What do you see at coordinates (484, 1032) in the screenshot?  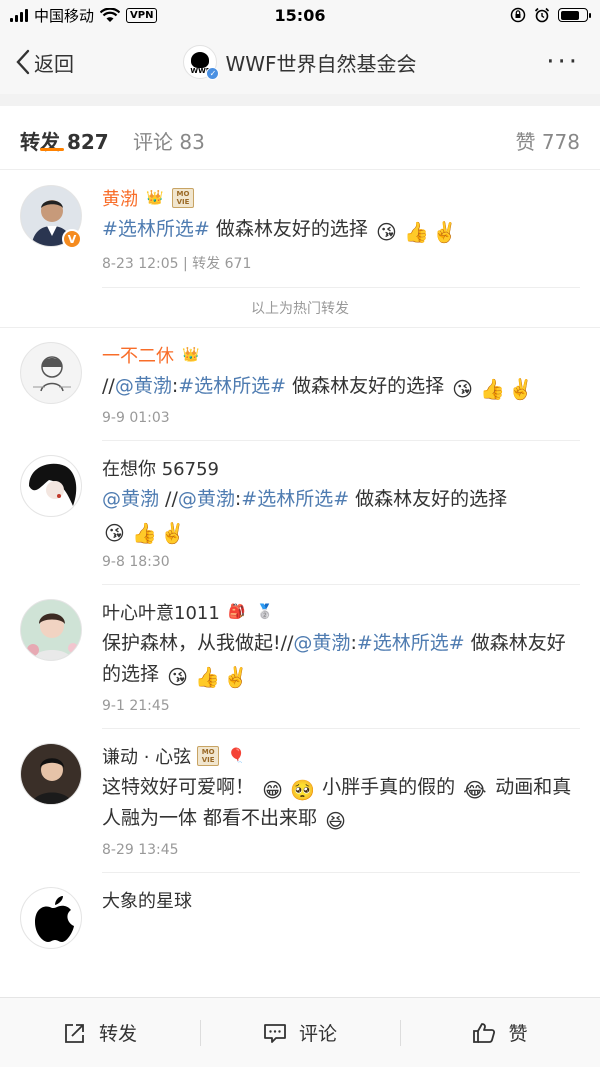 I see `thumbs-up-icon` at bounding box center [484, 1032].